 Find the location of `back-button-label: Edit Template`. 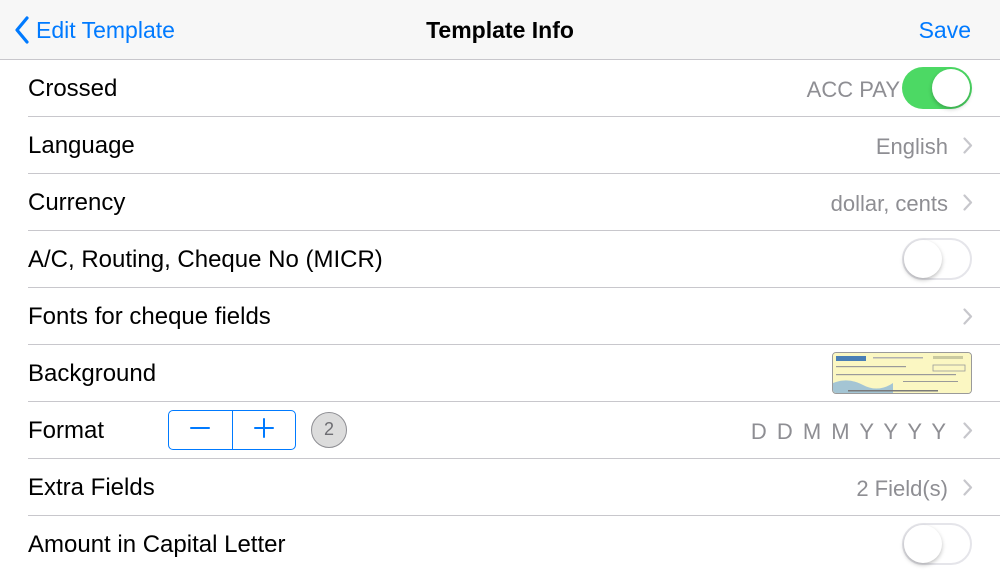

back-button-label: Edit Template is located at coordinates (105, 29).